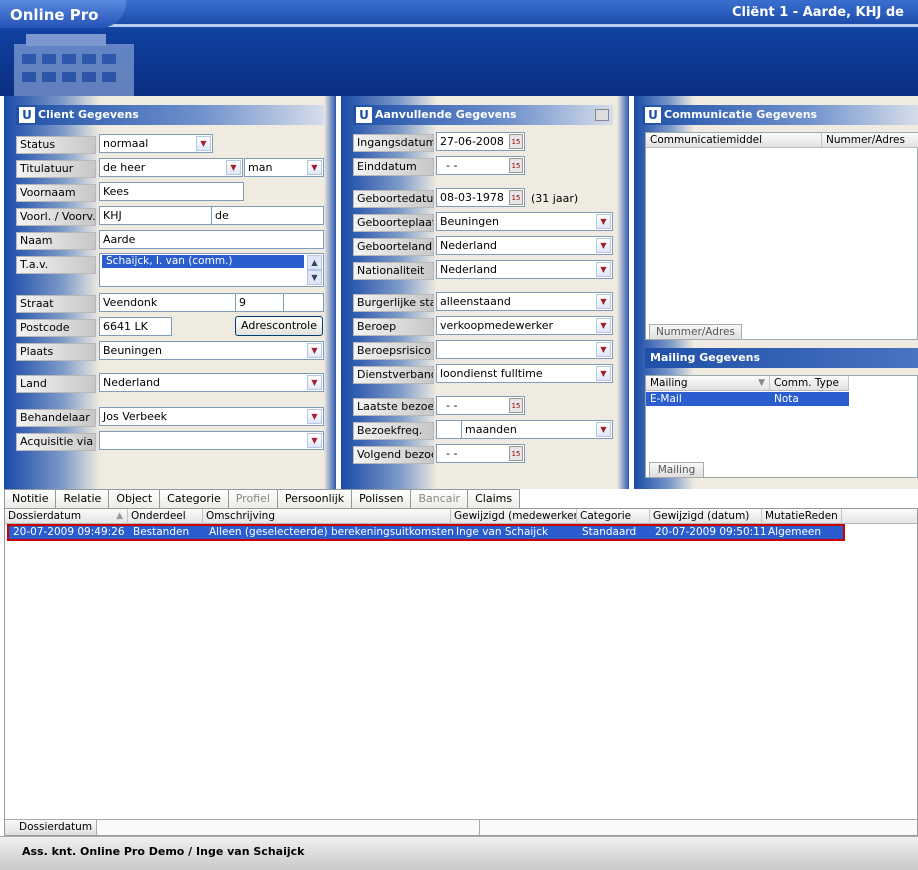 This screenshot has height=870, width=918. I want to click on tab-profiel: Profiel, so click(252, 498).